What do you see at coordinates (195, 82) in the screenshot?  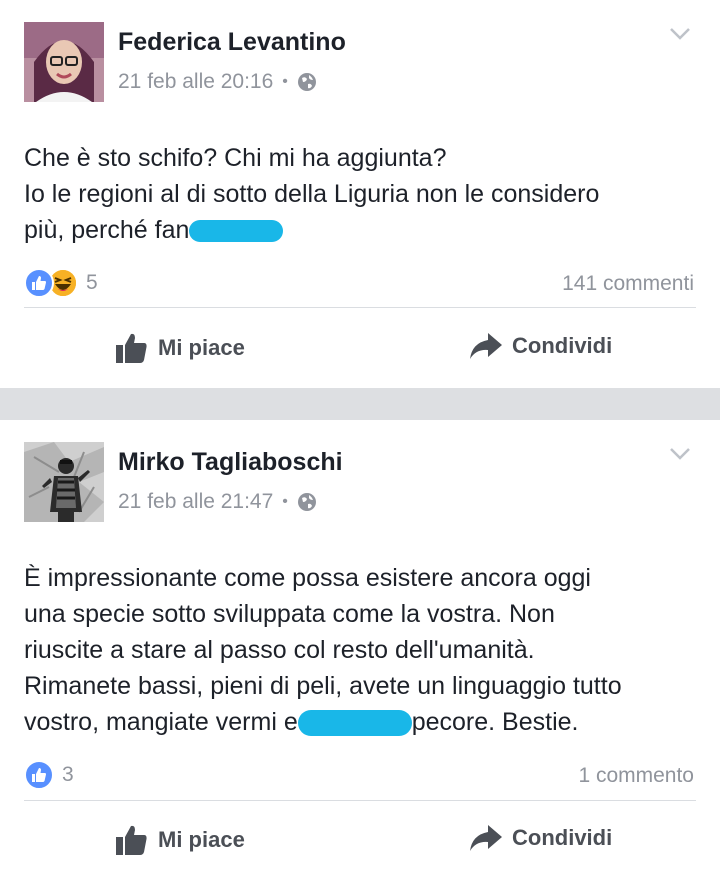 I see `timestamp: 21 feb alle 20:16` at bounding box center [195, 82].